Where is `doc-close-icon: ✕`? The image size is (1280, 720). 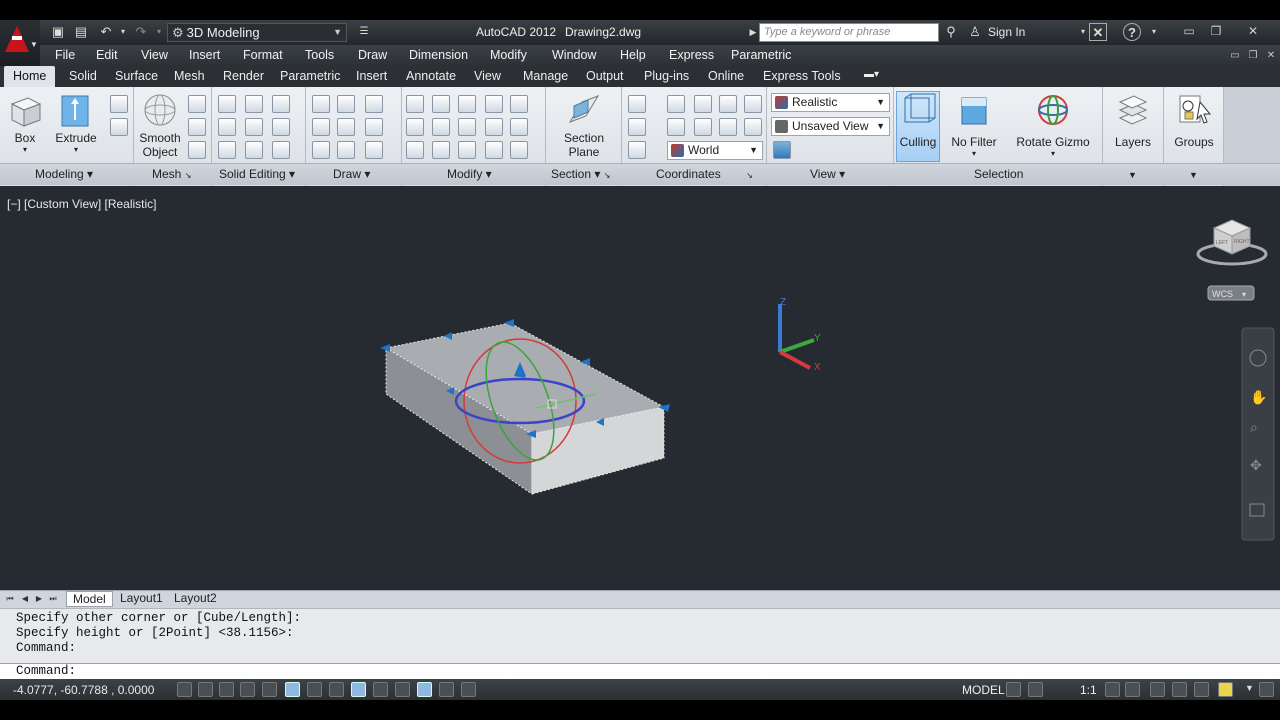 doc-close-icon: ✕ is located at coordinates (1269, 56).